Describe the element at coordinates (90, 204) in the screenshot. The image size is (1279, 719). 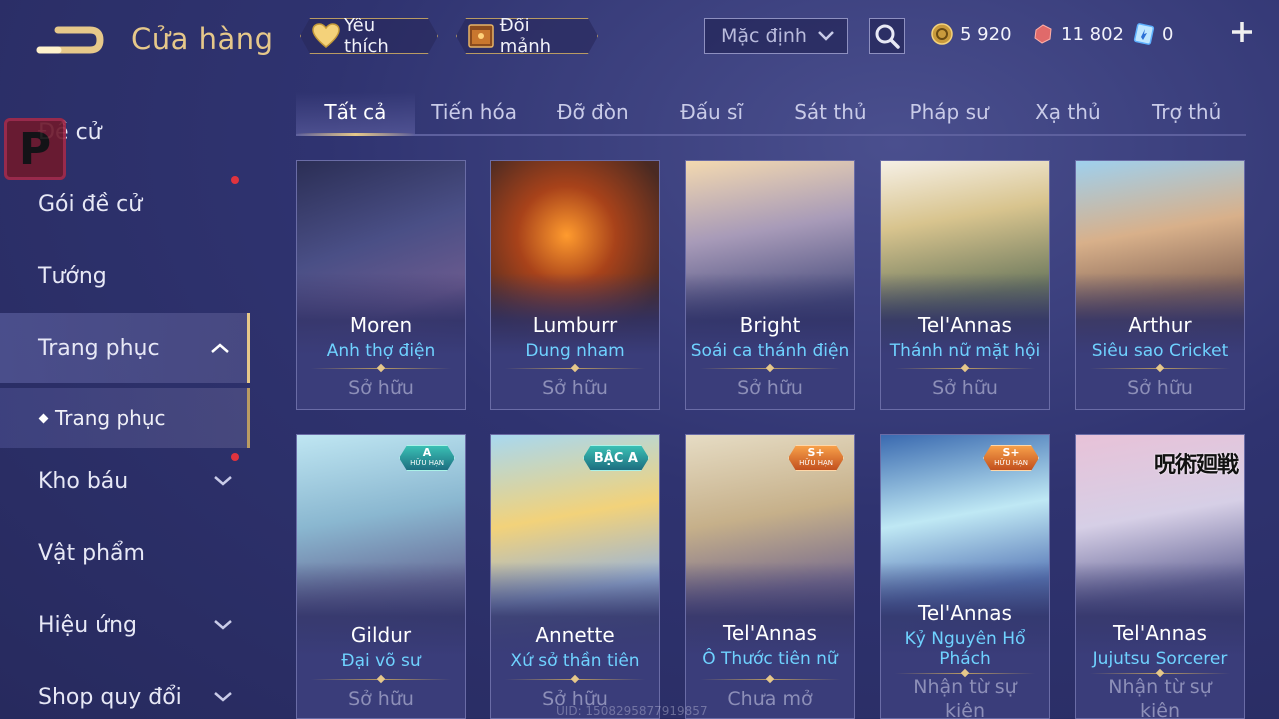
I see `sidebar-item-label: Gói đề cử` at that location.